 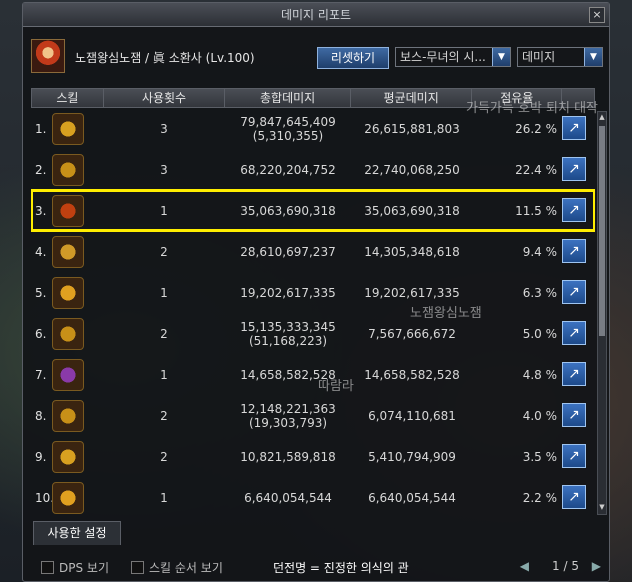 I want to click on dungeon-select: 보스-무녀의 시... ▼, so click(x=453, y=57).